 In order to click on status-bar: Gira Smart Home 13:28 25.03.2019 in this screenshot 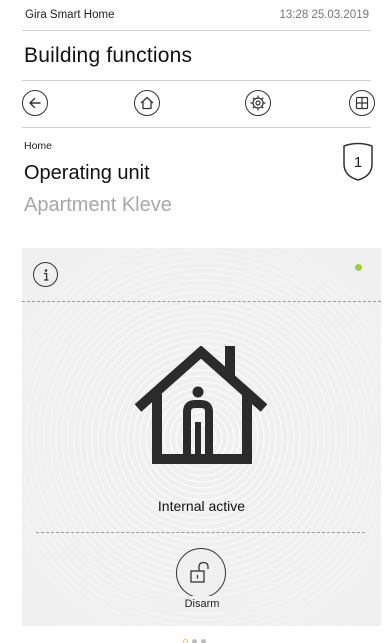, I will do `click(194, 15)`.